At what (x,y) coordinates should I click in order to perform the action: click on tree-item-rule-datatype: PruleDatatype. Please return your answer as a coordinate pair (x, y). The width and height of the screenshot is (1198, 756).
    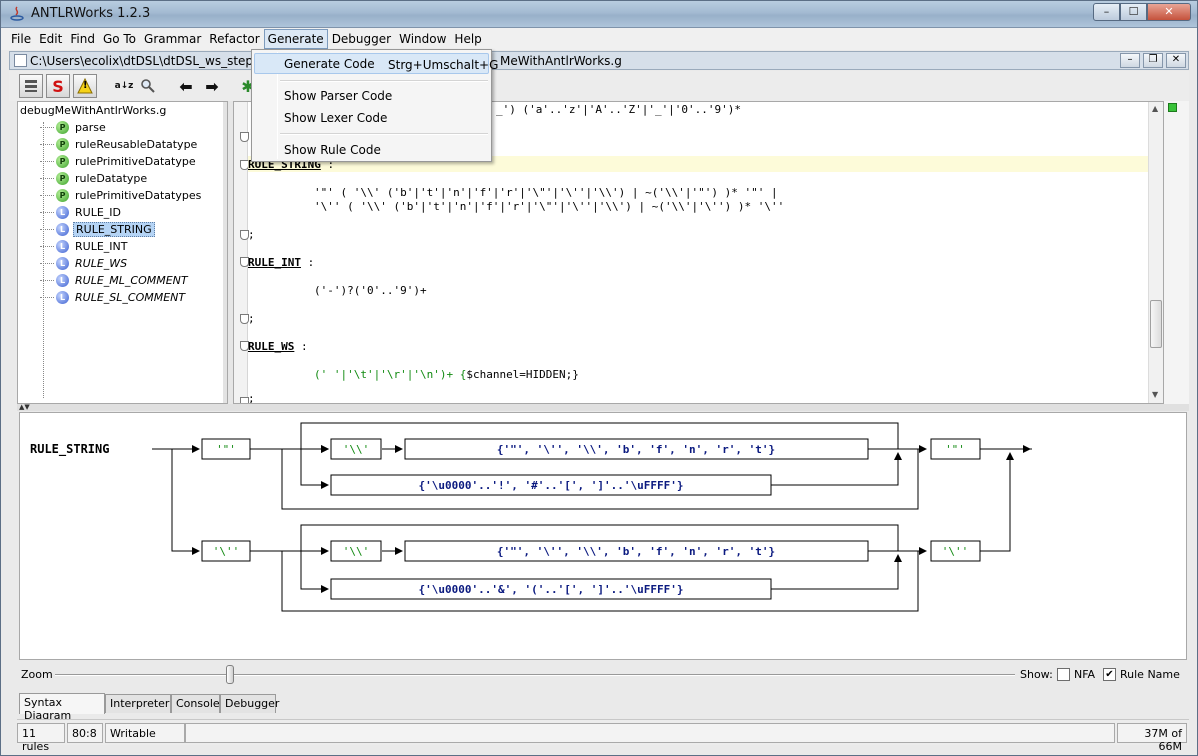
    Looking at the image, I should click on (121, 178).